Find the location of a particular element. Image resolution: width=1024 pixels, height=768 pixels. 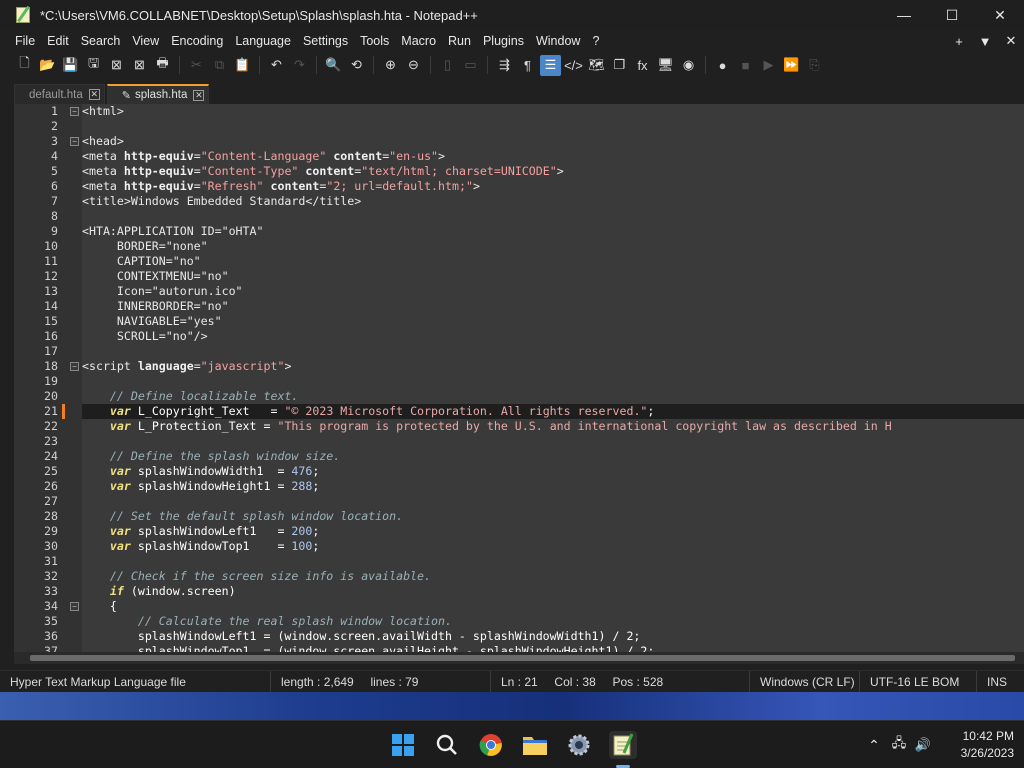

close-tab-button: ✕ is located at coordinates (1011, 41).